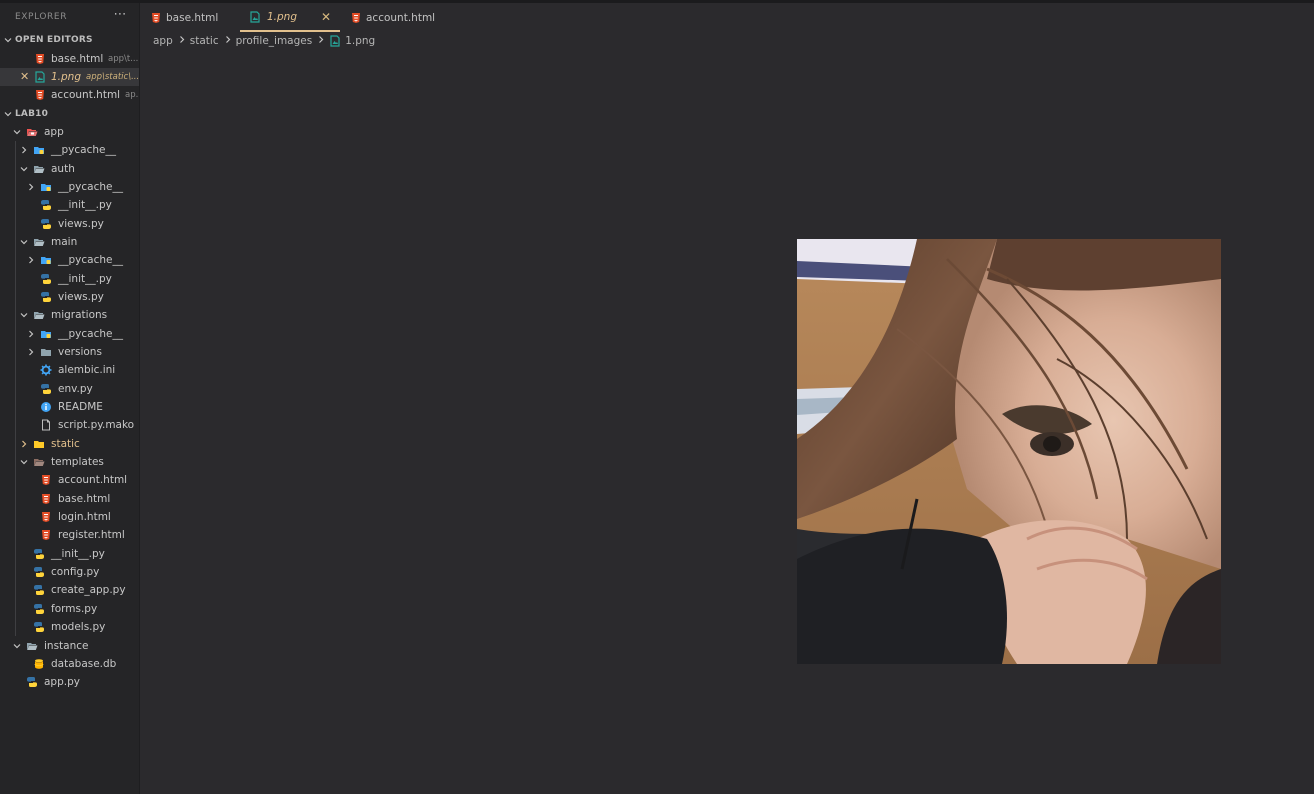 This screenshot has width=1314, height=794. What do you see at coordinates (93, 480) in the screenshot?
I see `tree-item-label: account.html` at bounding box center [93, 480].